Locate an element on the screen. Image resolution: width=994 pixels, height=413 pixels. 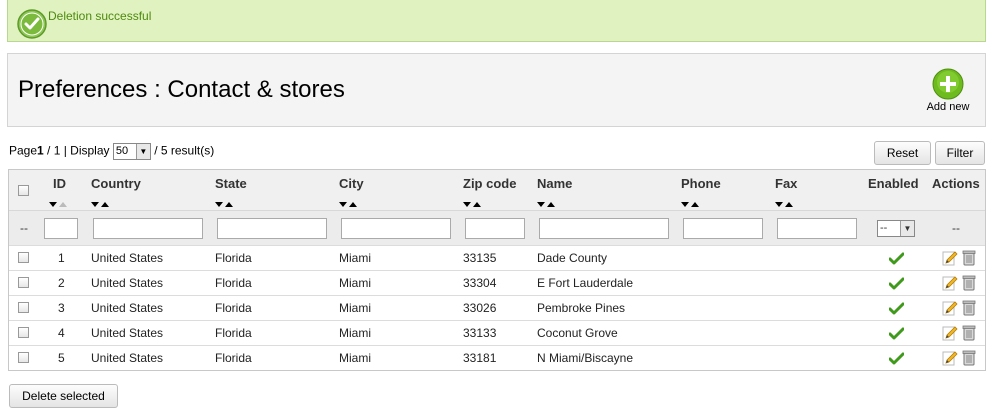
filter-phone-input is located at coordinates (723, 228).